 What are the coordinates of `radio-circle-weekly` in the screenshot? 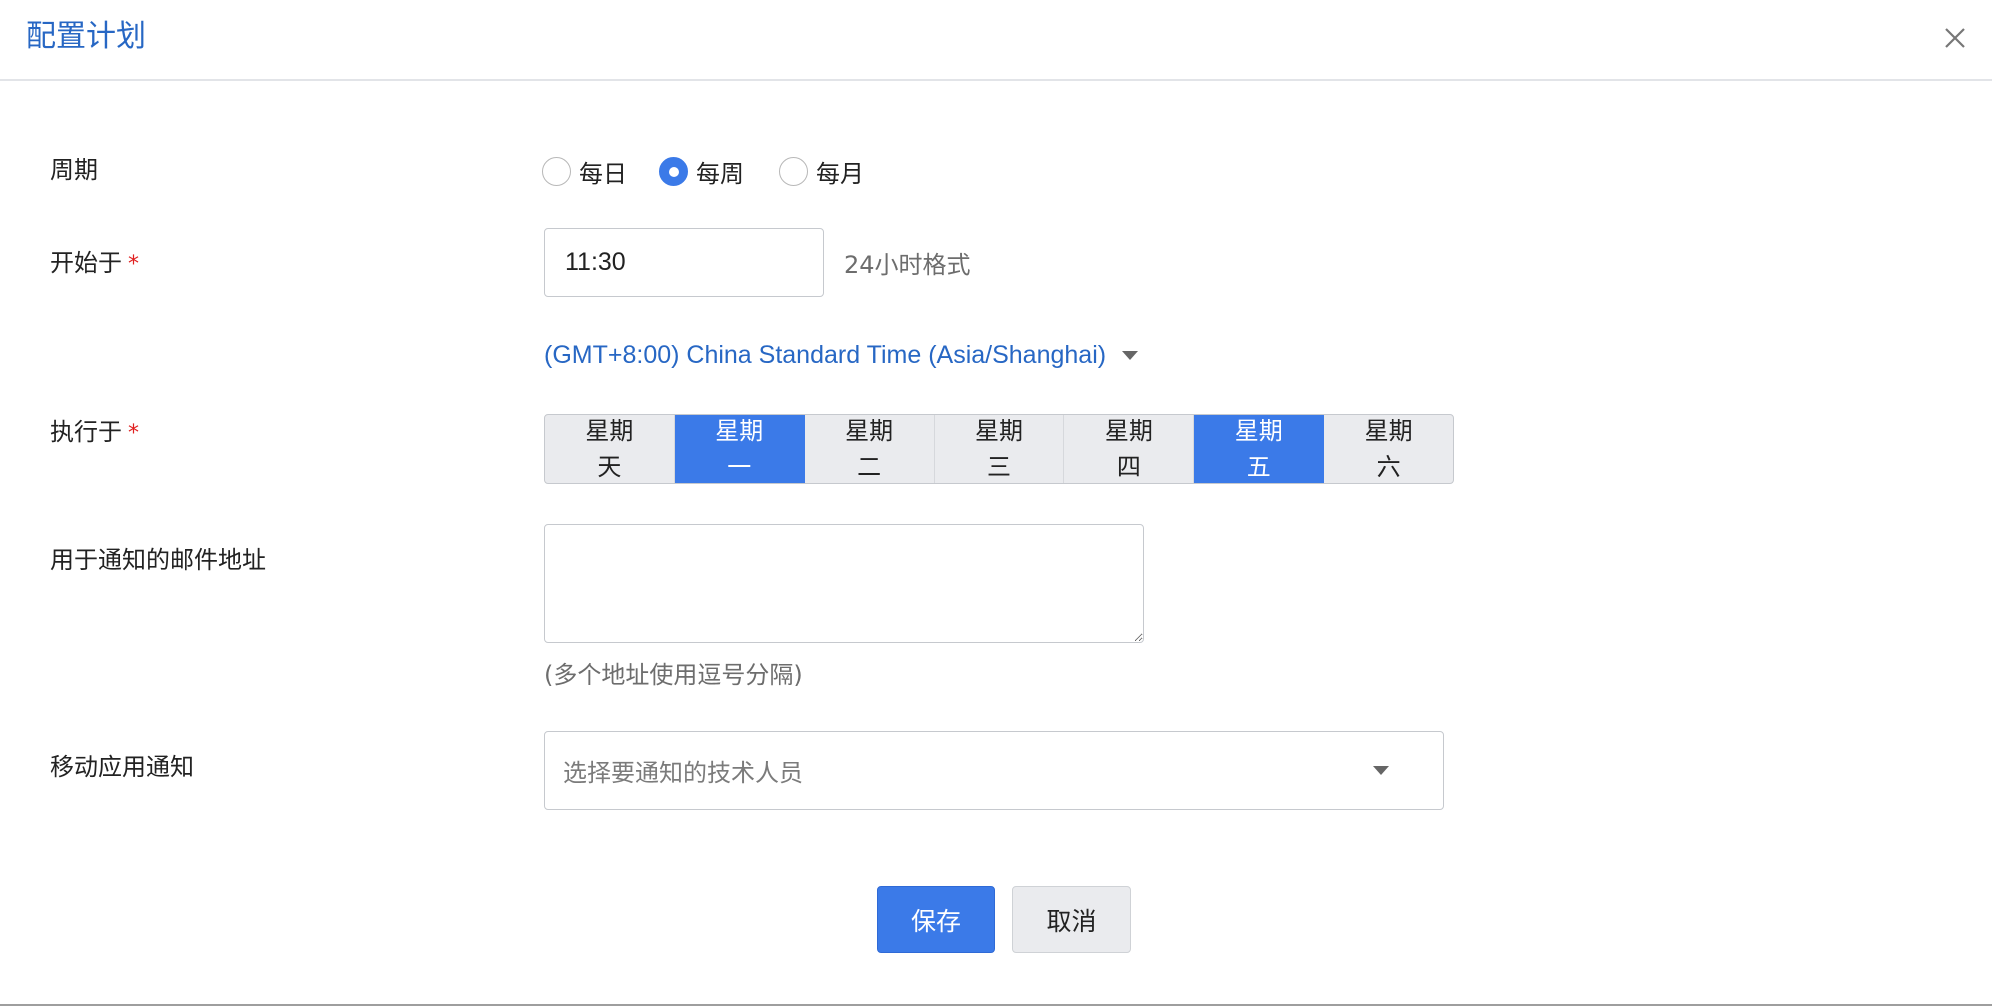 It's located at (673, 171).